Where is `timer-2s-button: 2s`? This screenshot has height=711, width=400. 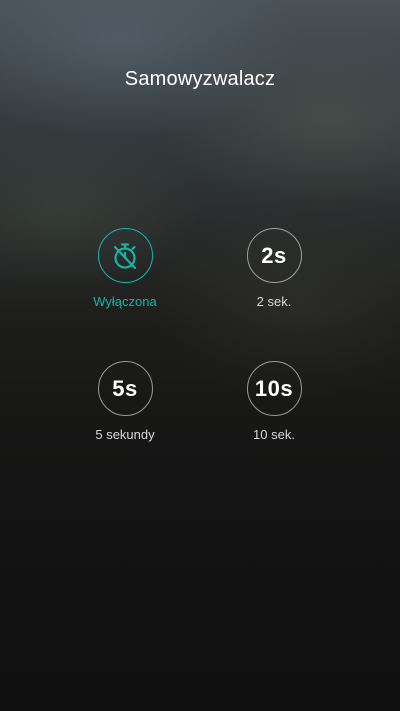
timer-2s-button: 2s is located at coordinates (274, 255).